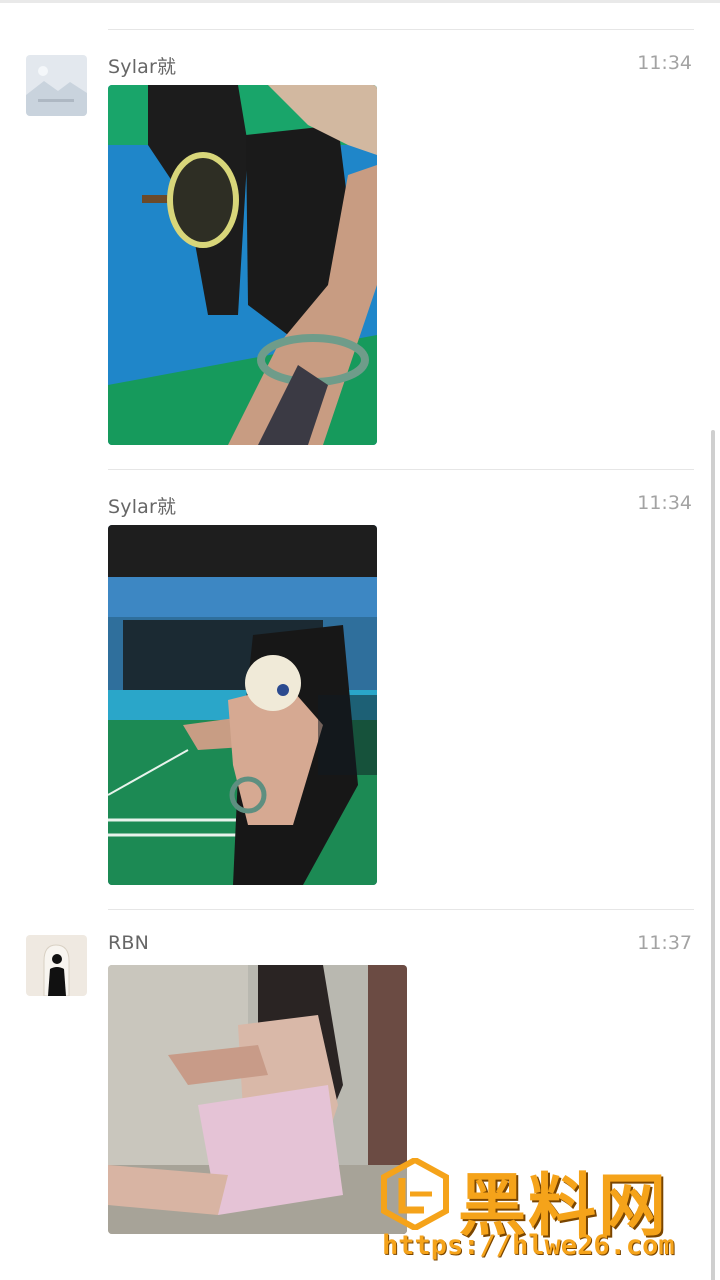 This screenshot has width=720, height=1280. I want to click on woman-by-wall-image, so click(257, 1099).